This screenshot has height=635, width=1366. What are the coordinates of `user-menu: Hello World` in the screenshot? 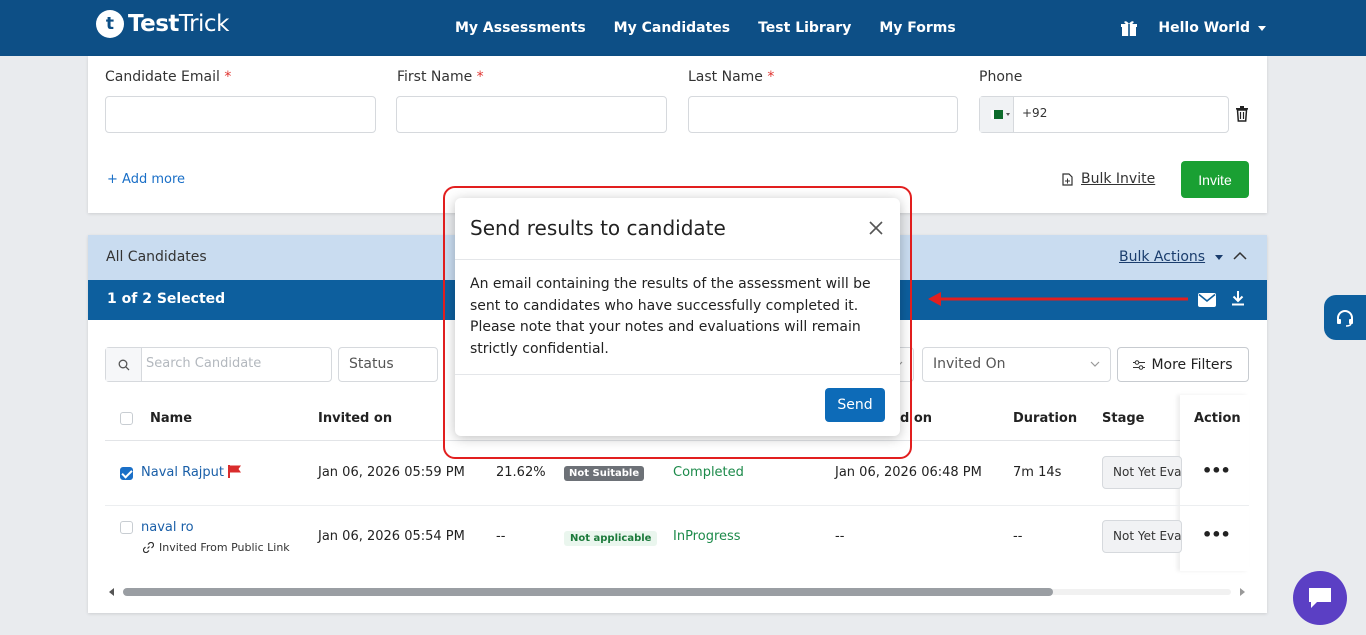 It's located at (1193, 28).